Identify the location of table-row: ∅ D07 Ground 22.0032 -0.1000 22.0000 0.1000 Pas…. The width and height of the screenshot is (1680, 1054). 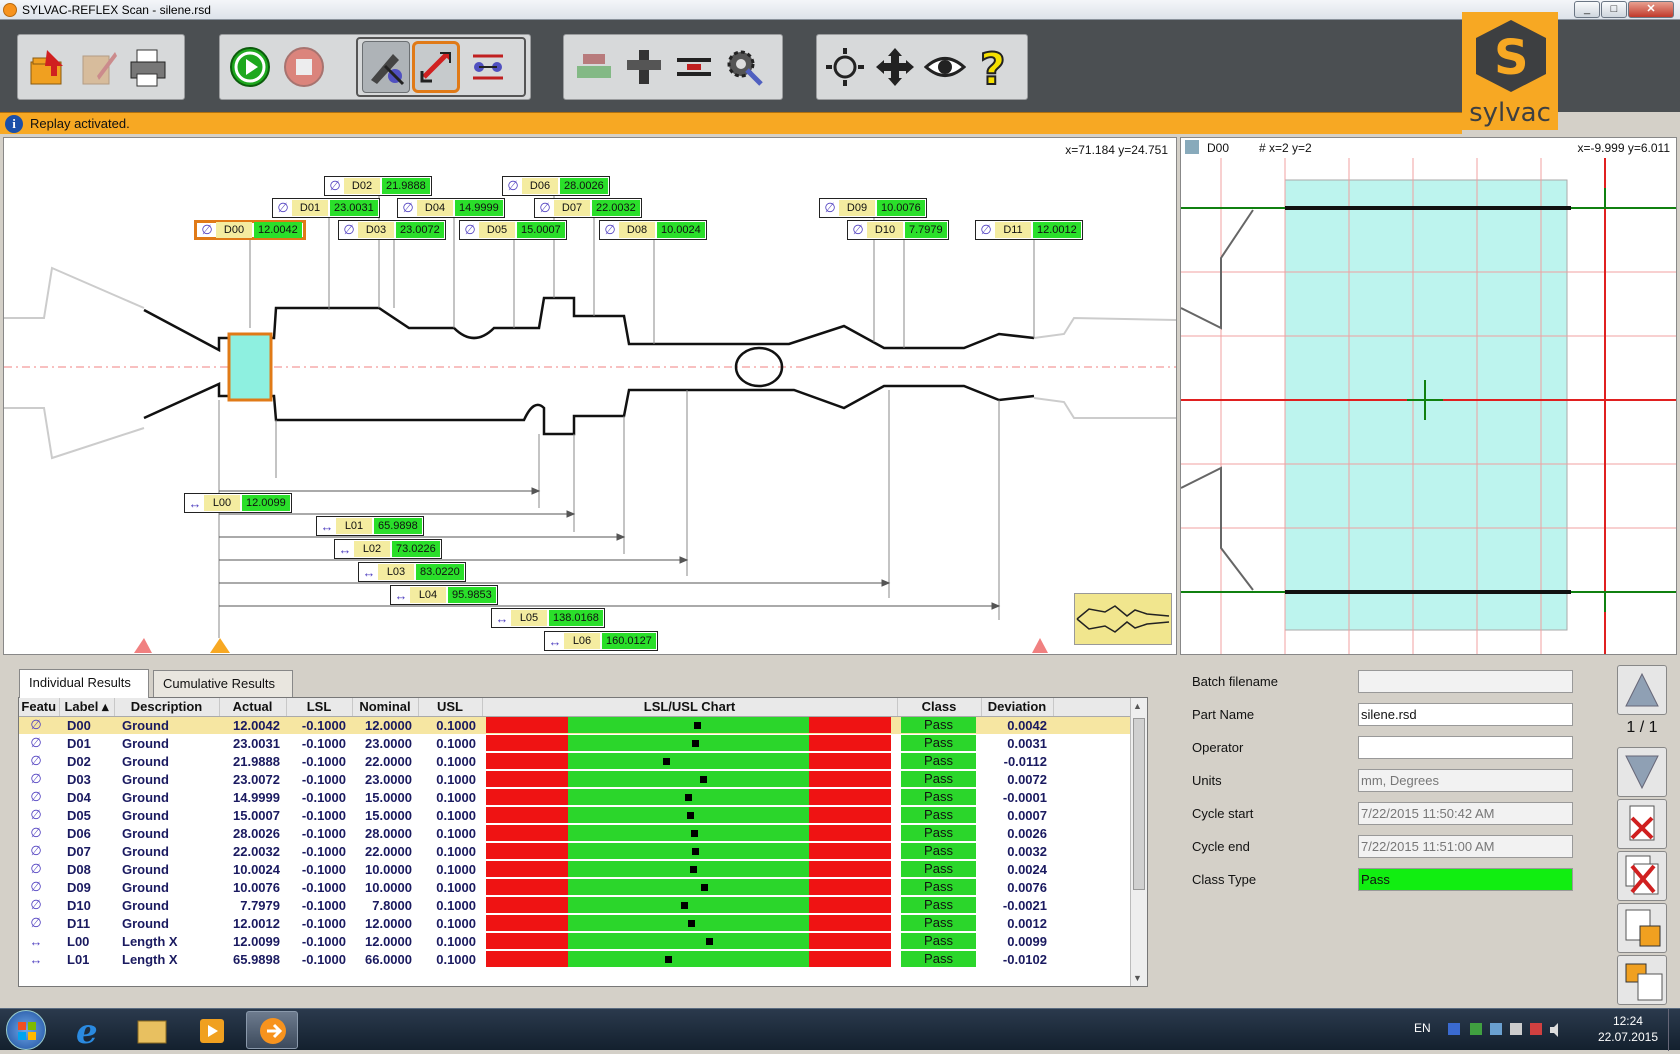
(575, 851).